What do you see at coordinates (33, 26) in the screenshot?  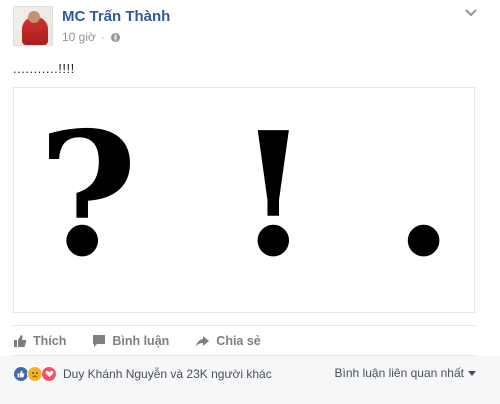 I see `author-avatar` at bounding box center [33, 26].